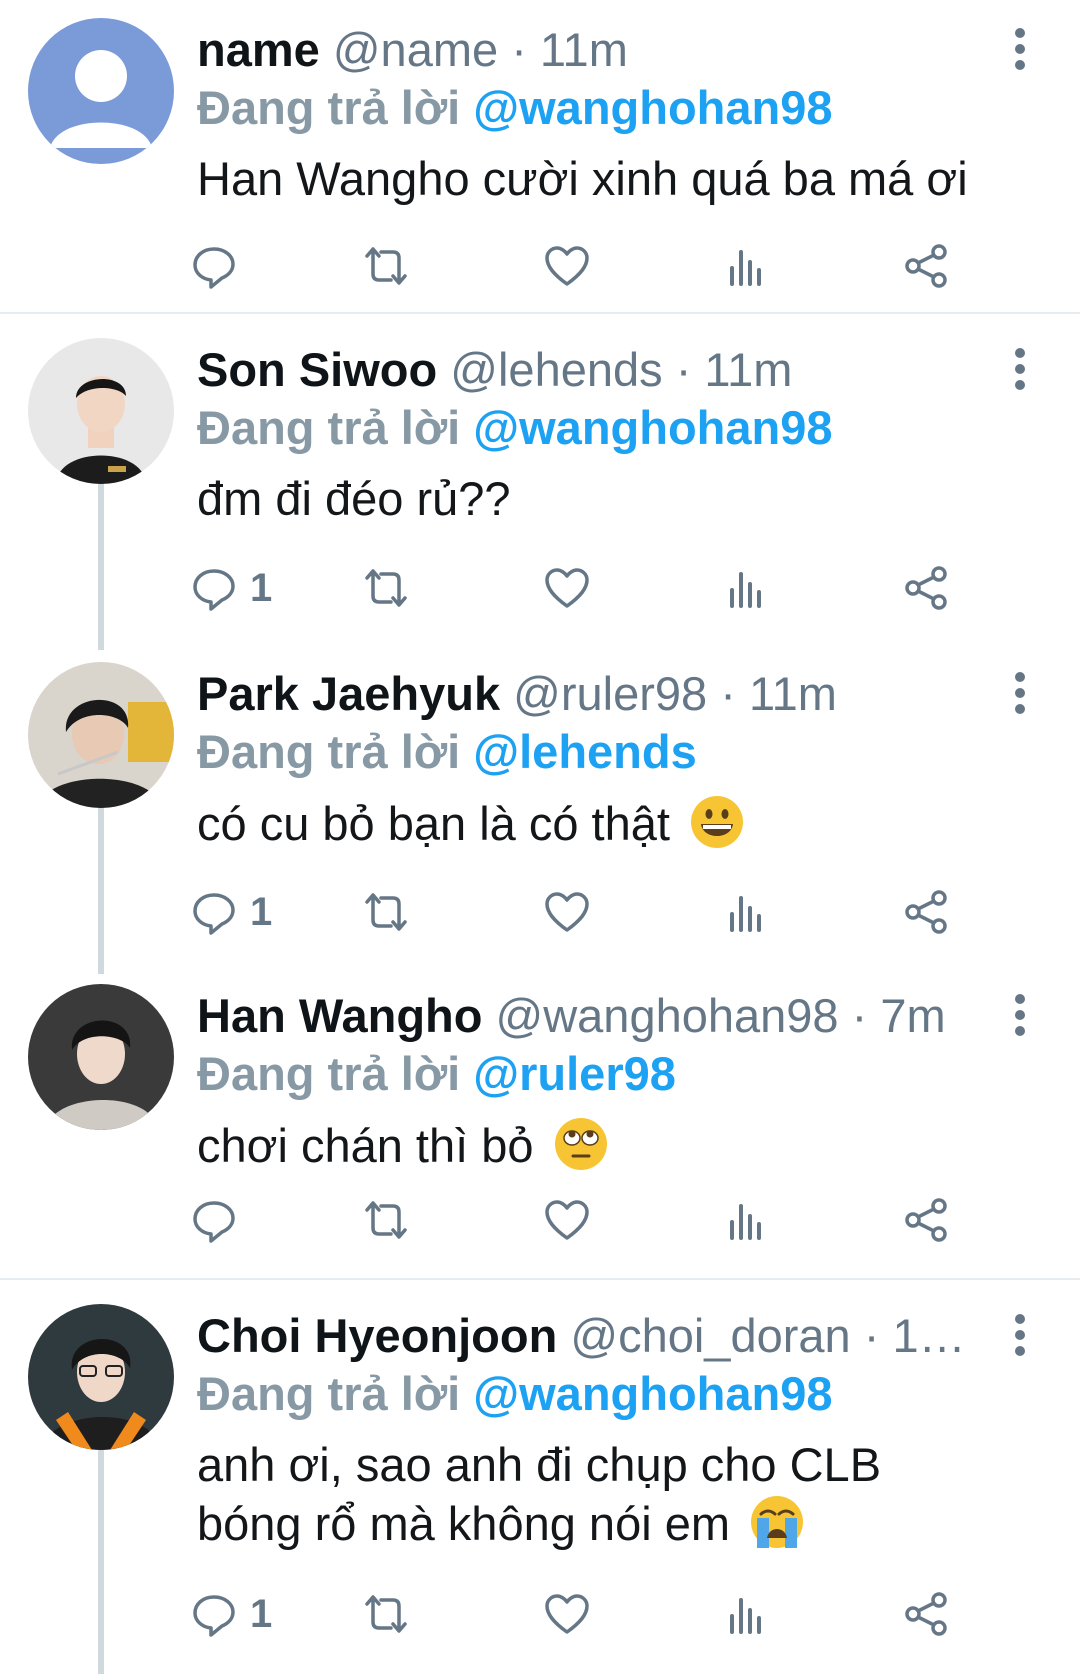 The height and width of the screenshot is (1674, 1080). What do you see at coordinates (415, 49) in the screenshot?
I see `user-handle: @name` at bounding box center [415, 49].